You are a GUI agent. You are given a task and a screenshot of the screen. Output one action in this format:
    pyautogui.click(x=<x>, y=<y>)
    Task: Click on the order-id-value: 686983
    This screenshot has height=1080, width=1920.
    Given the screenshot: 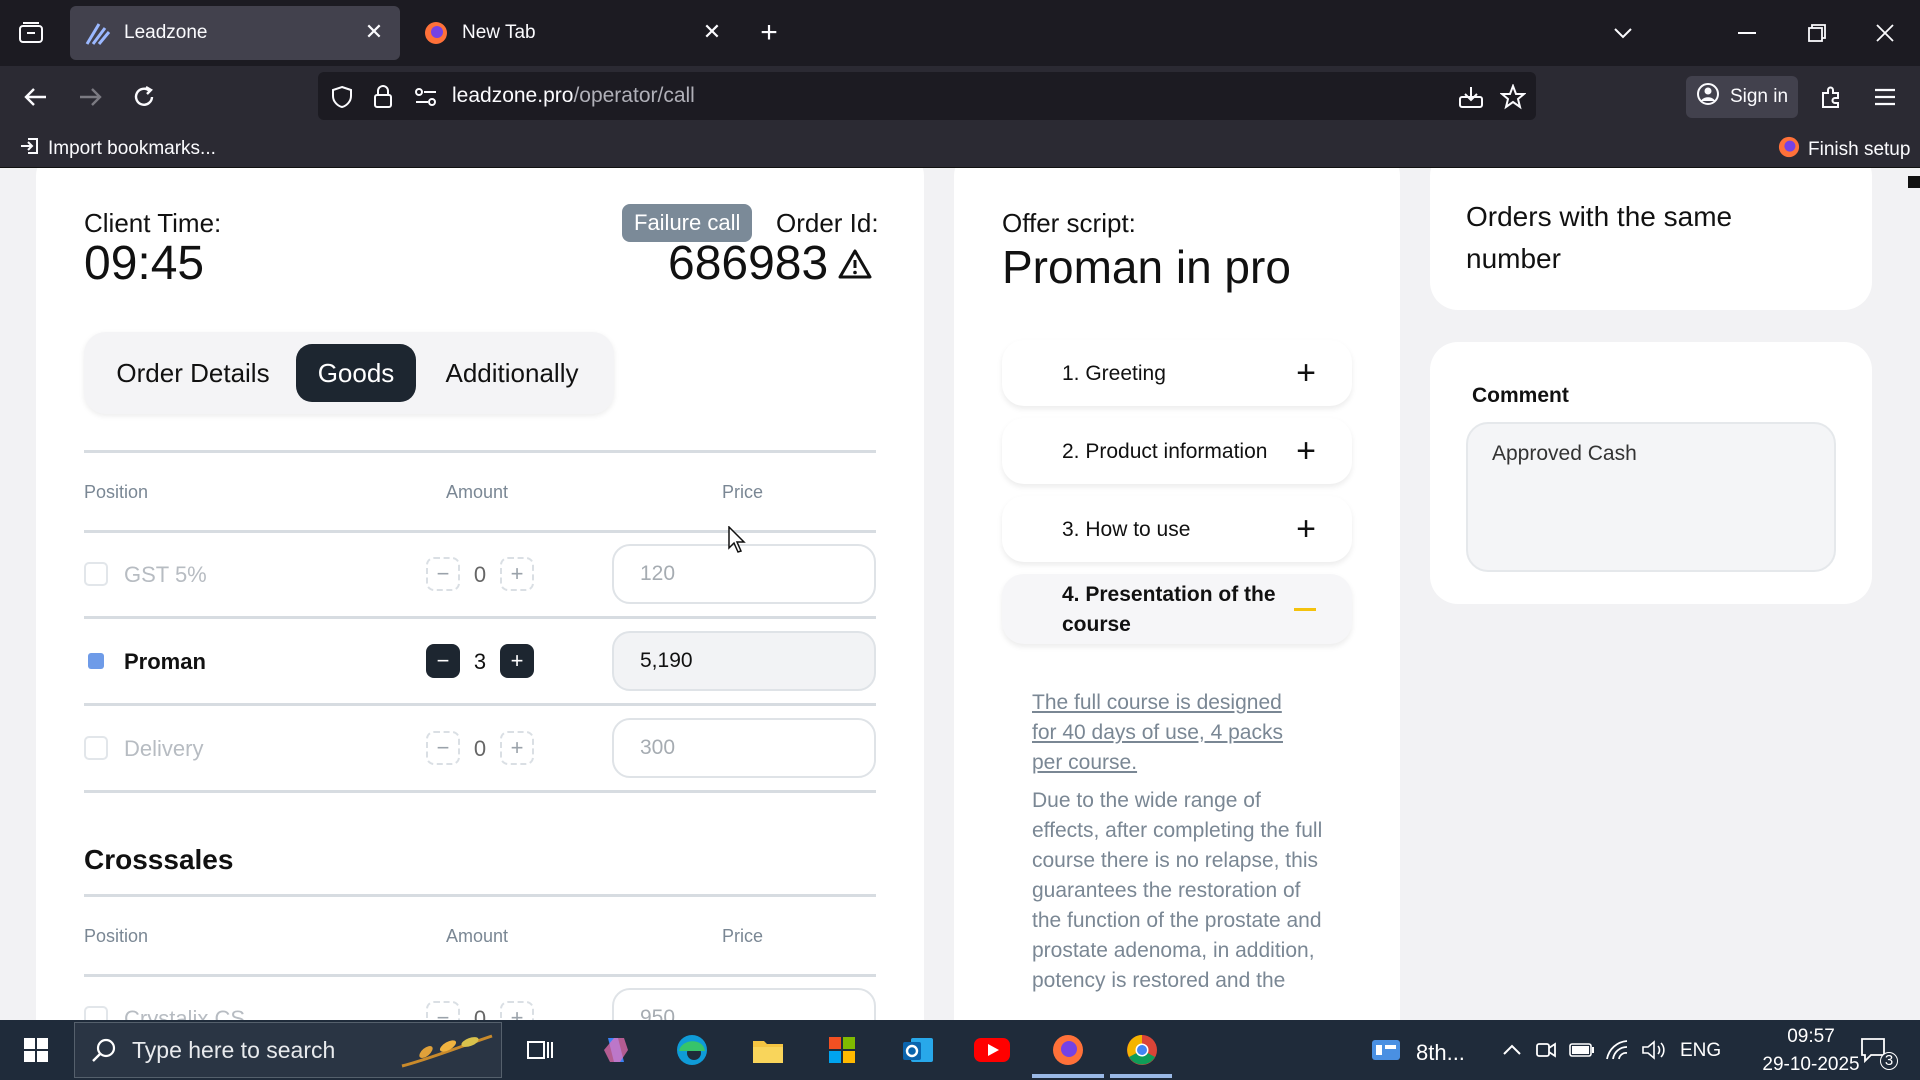 What is the action you would take?
    pyautogui.click(x=748, y=263)
    